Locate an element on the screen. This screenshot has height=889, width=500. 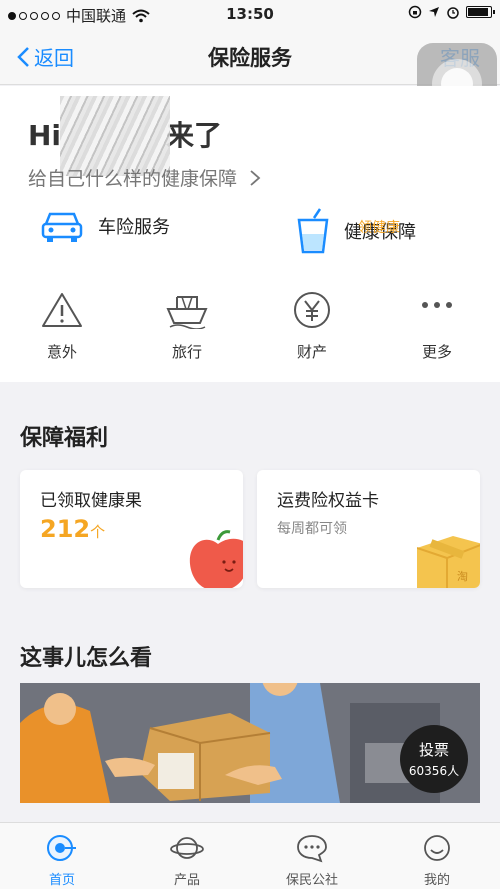
category-more: 更多 is located at coordinates (437, 326).